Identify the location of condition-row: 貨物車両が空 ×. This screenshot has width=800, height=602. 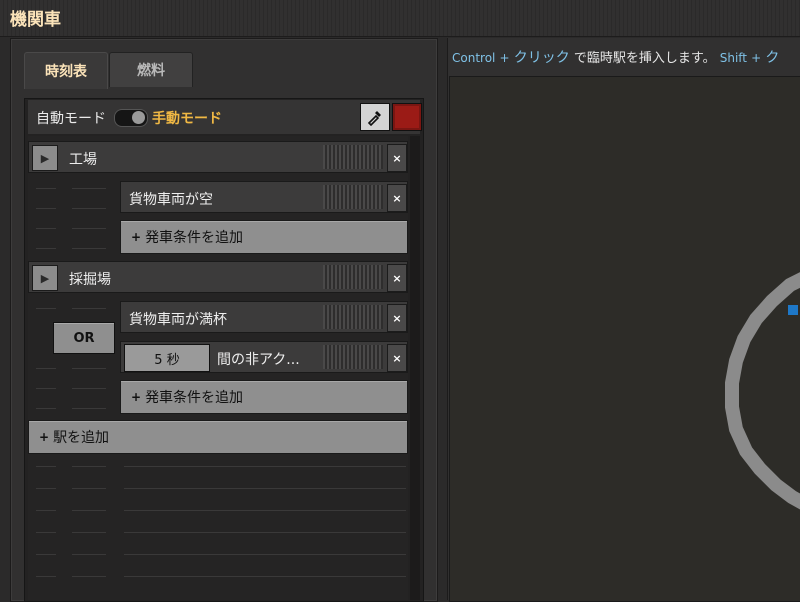
(264, 197).